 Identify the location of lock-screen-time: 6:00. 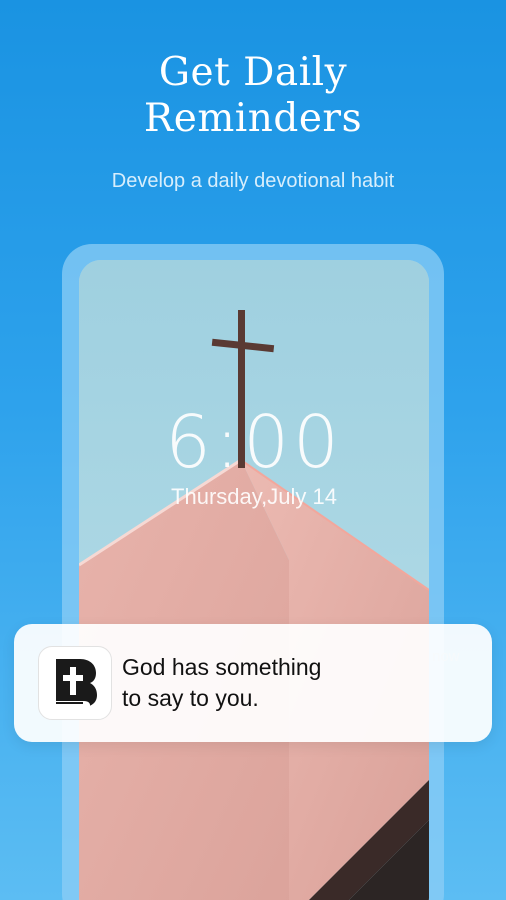
(254, 442).